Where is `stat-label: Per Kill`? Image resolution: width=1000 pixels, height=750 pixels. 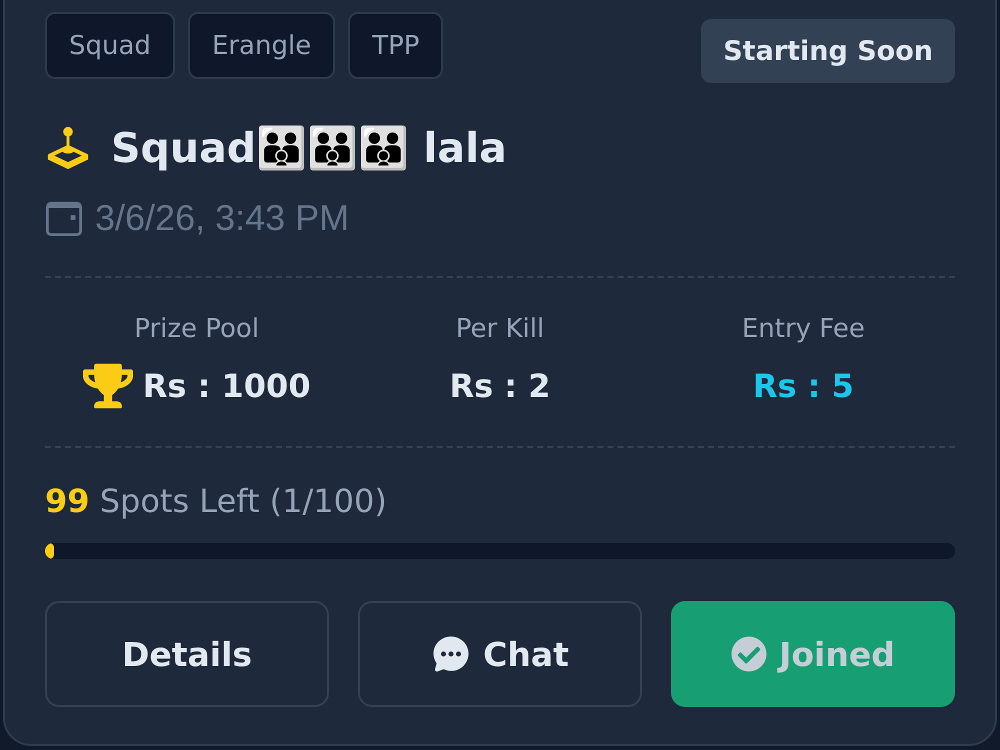
stat-label: Per Kill is located at coordinates (500, 329).